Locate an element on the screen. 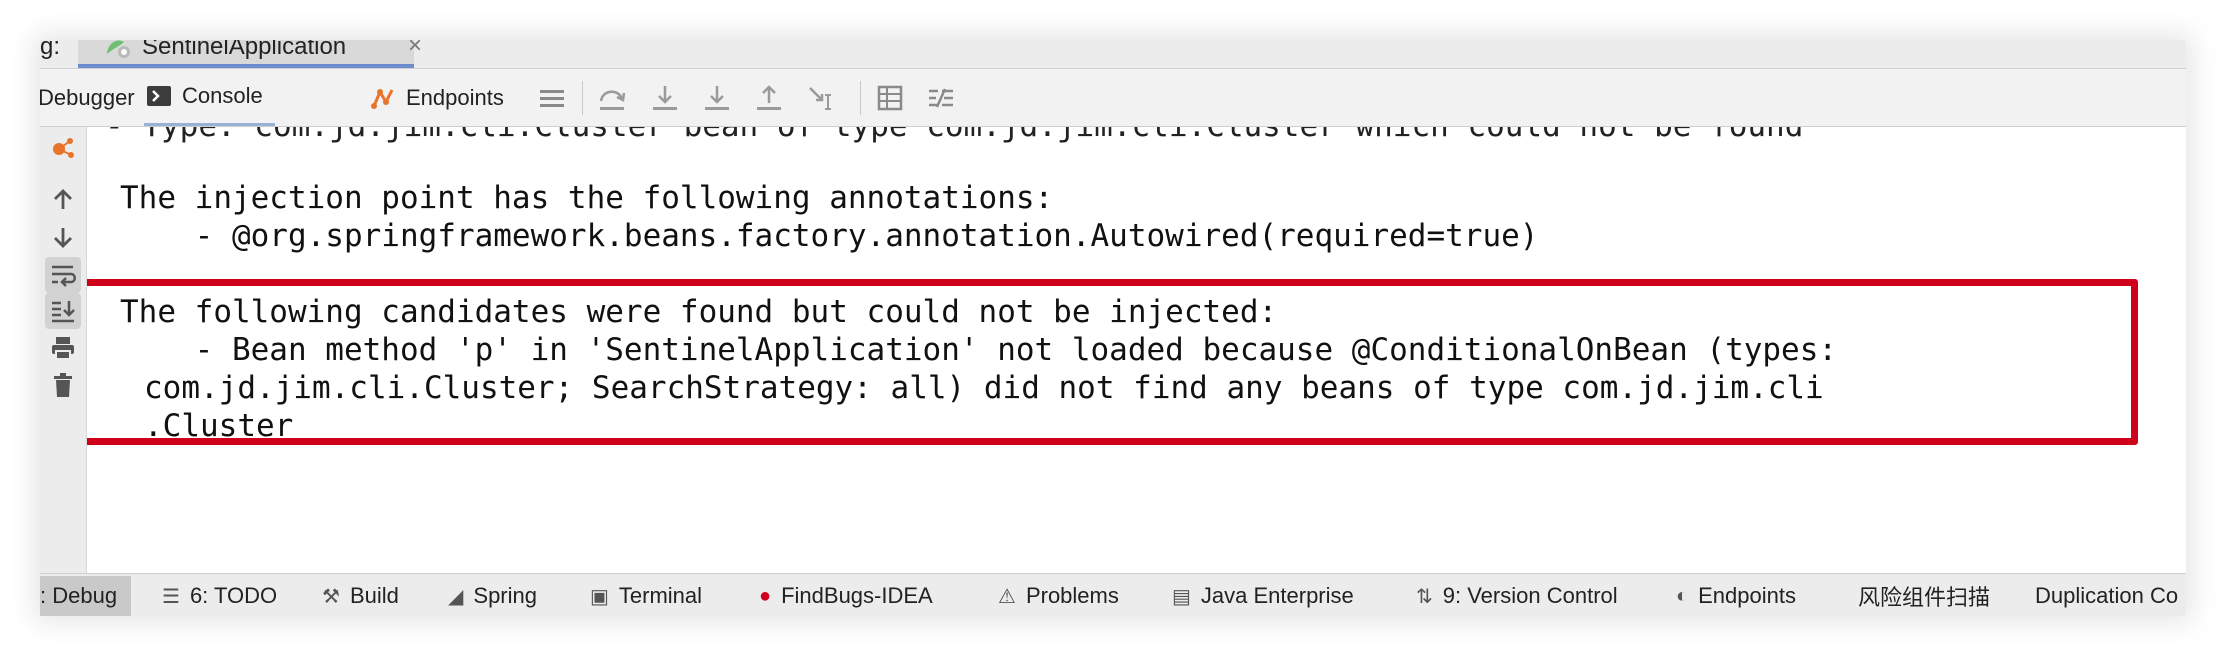 This screenshot has height=656, width=2226. trash-icon is located at coordinates (63, 385).